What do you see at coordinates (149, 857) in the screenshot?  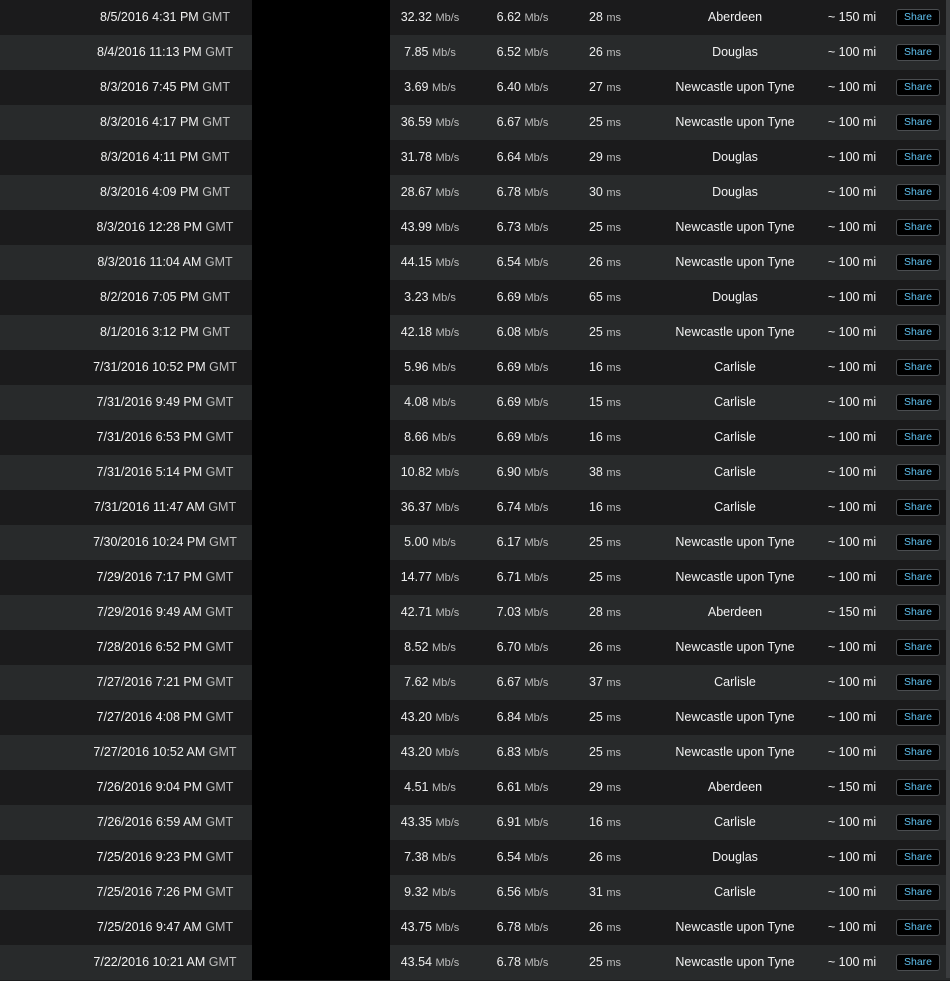 I see `date-time: 7/25/2016 9:23 PM` at bounding box center [149, 857].